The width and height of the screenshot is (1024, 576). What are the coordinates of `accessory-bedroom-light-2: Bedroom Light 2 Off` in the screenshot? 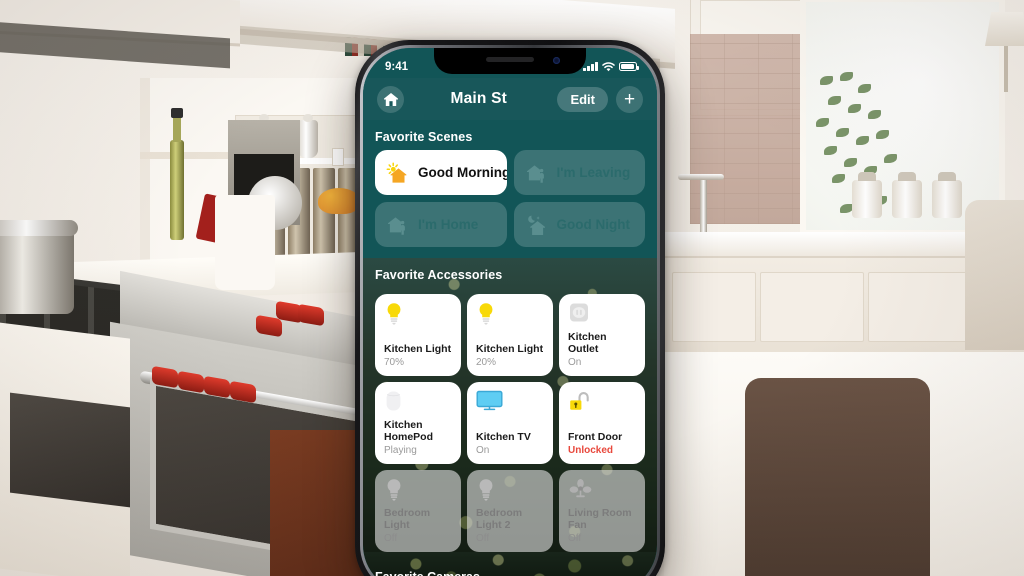 It's located at (510, 511).